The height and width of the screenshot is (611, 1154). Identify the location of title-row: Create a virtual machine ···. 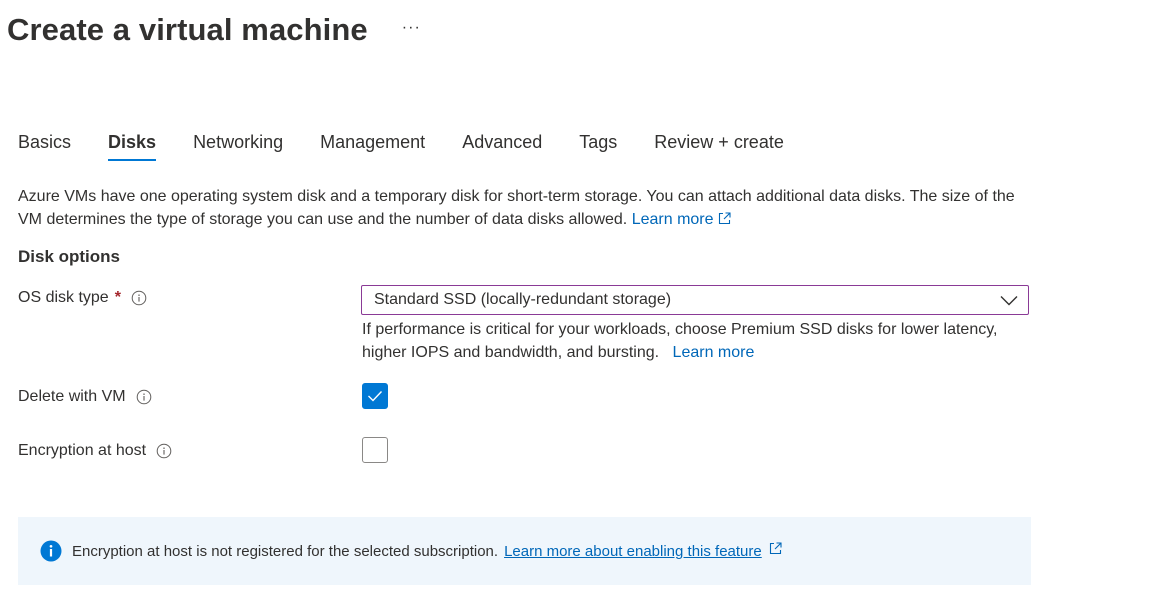
(214, 30).